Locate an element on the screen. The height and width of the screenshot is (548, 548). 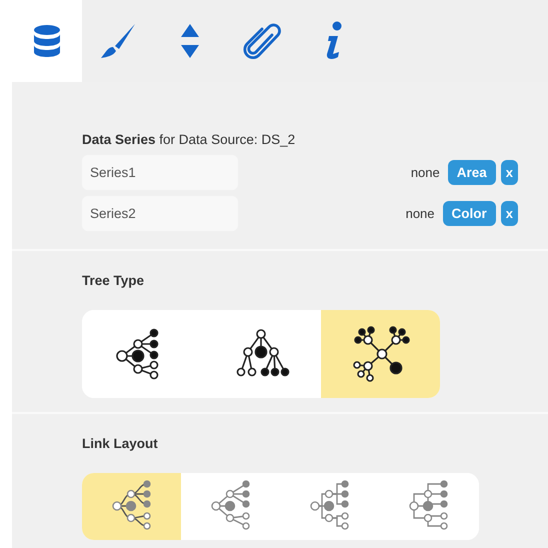
tab is located at coordinates (47, 41).